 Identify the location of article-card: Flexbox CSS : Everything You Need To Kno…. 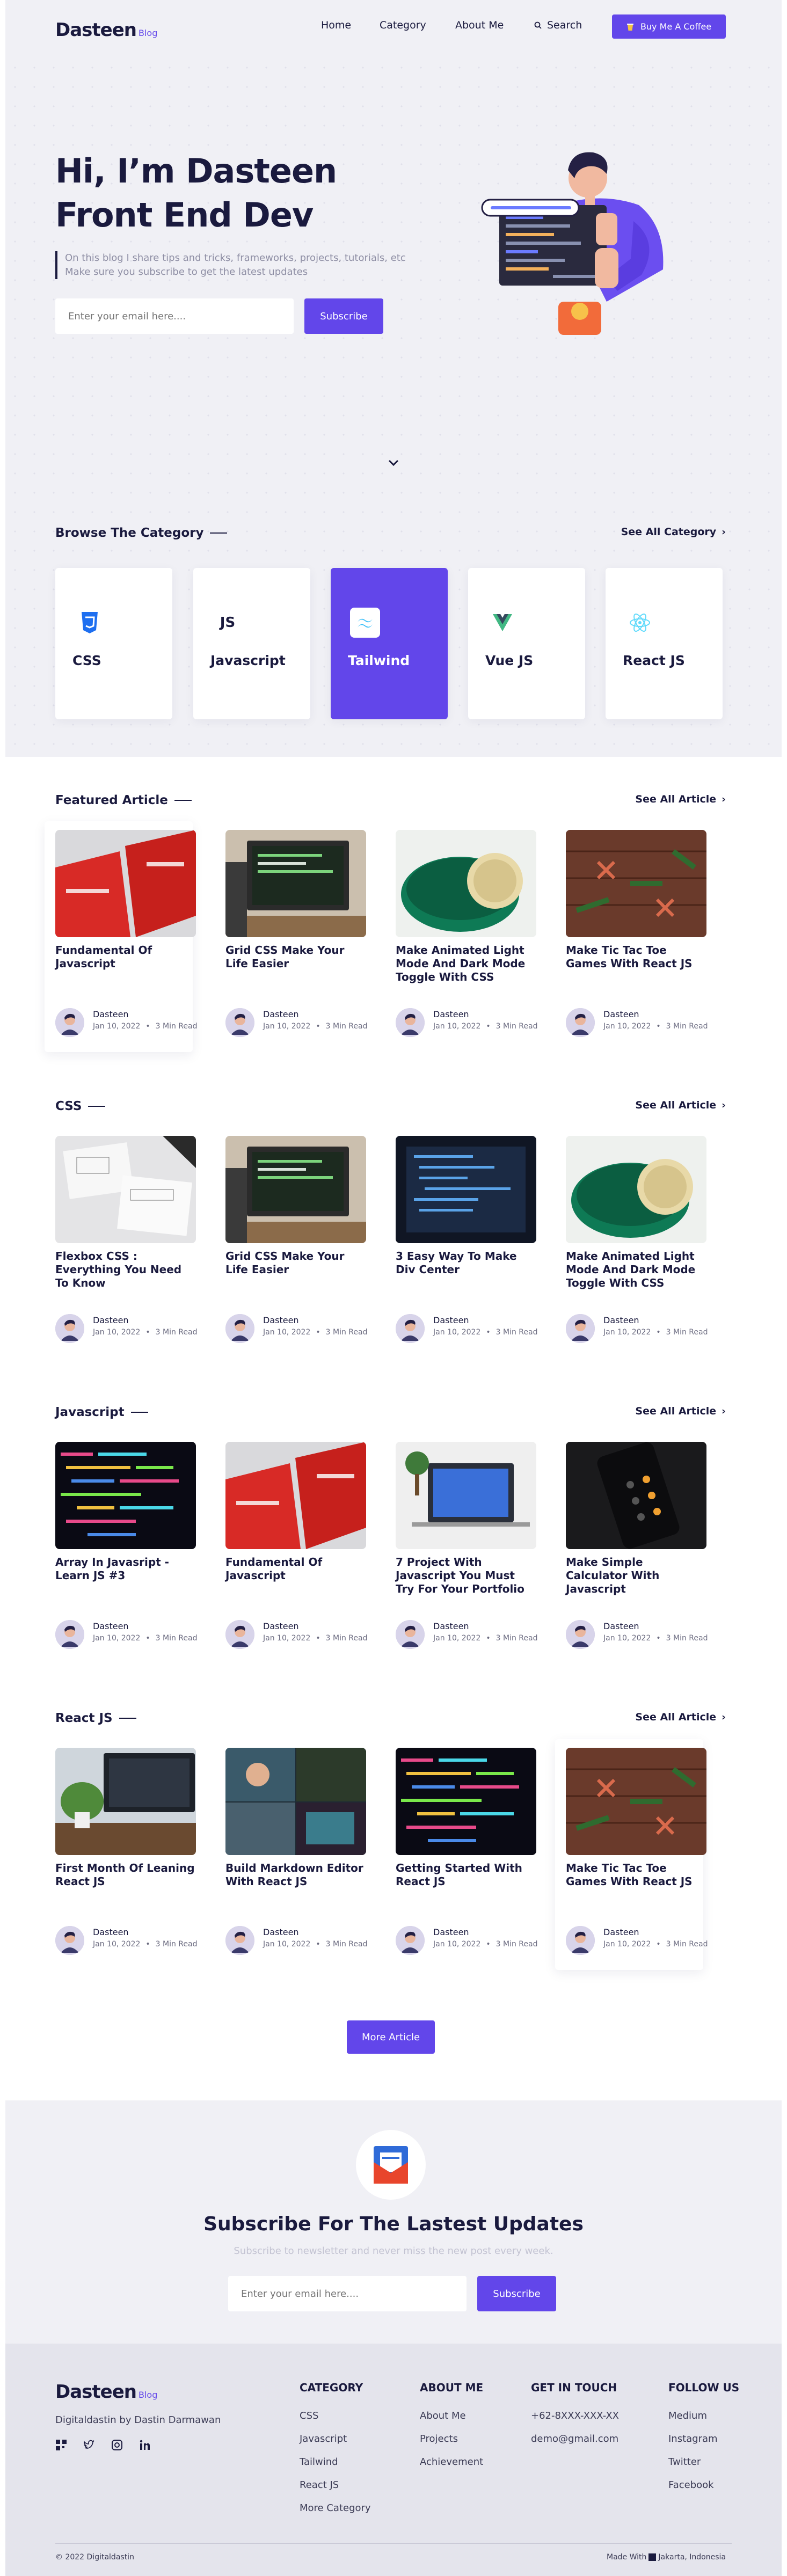
(121, 1242).